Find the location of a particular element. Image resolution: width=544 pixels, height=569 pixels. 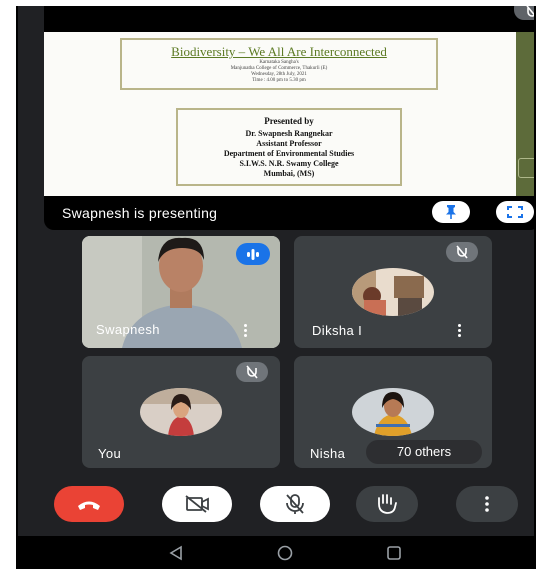

participant-name: Swapnesh is located at coordinates (128, 329).